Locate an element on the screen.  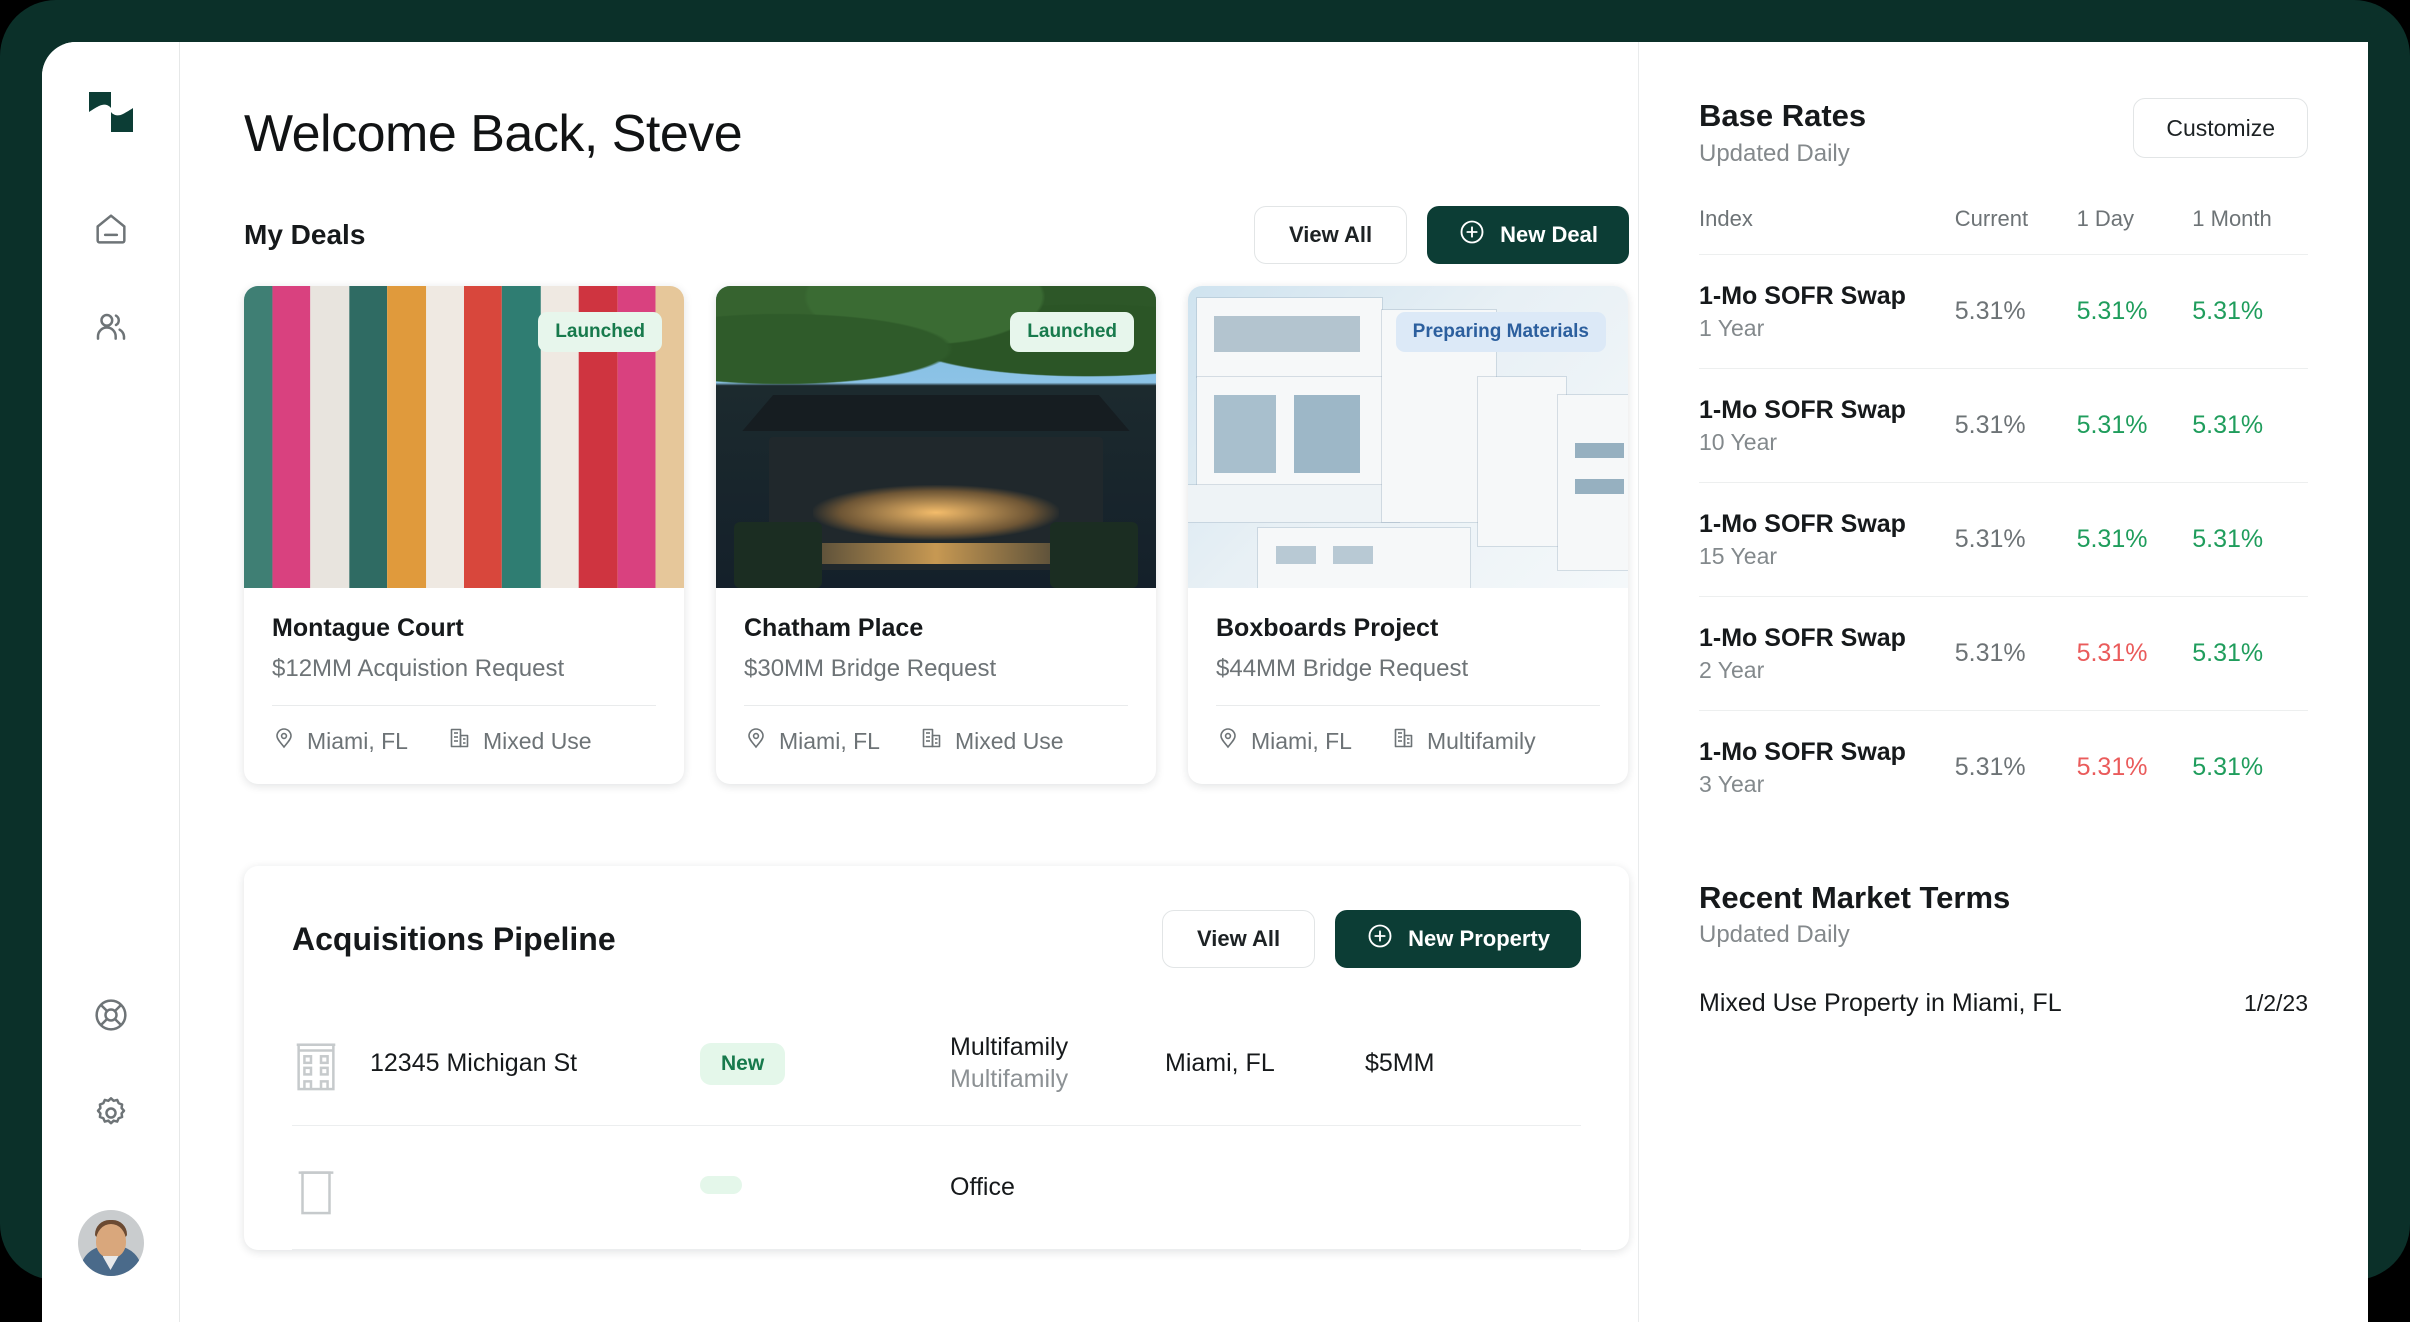
sidebar-item-support is located at coordinates (111, 1015).